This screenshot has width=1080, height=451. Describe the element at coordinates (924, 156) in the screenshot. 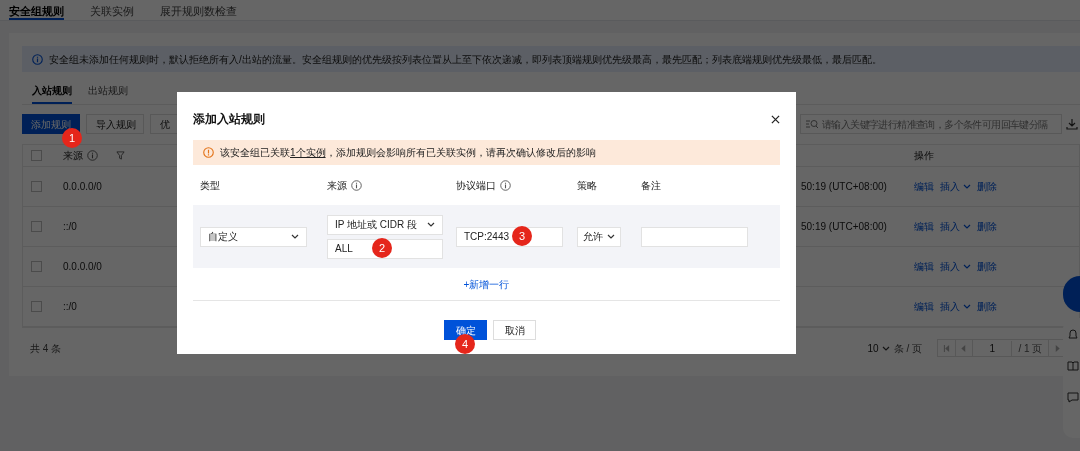

I see `column-header: 操作` at that location.